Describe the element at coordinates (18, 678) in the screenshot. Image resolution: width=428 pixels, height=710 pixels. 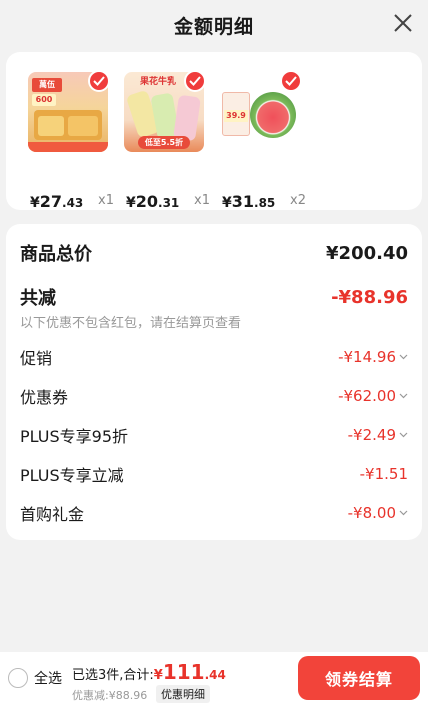
I see `select-all-radio` at that location.